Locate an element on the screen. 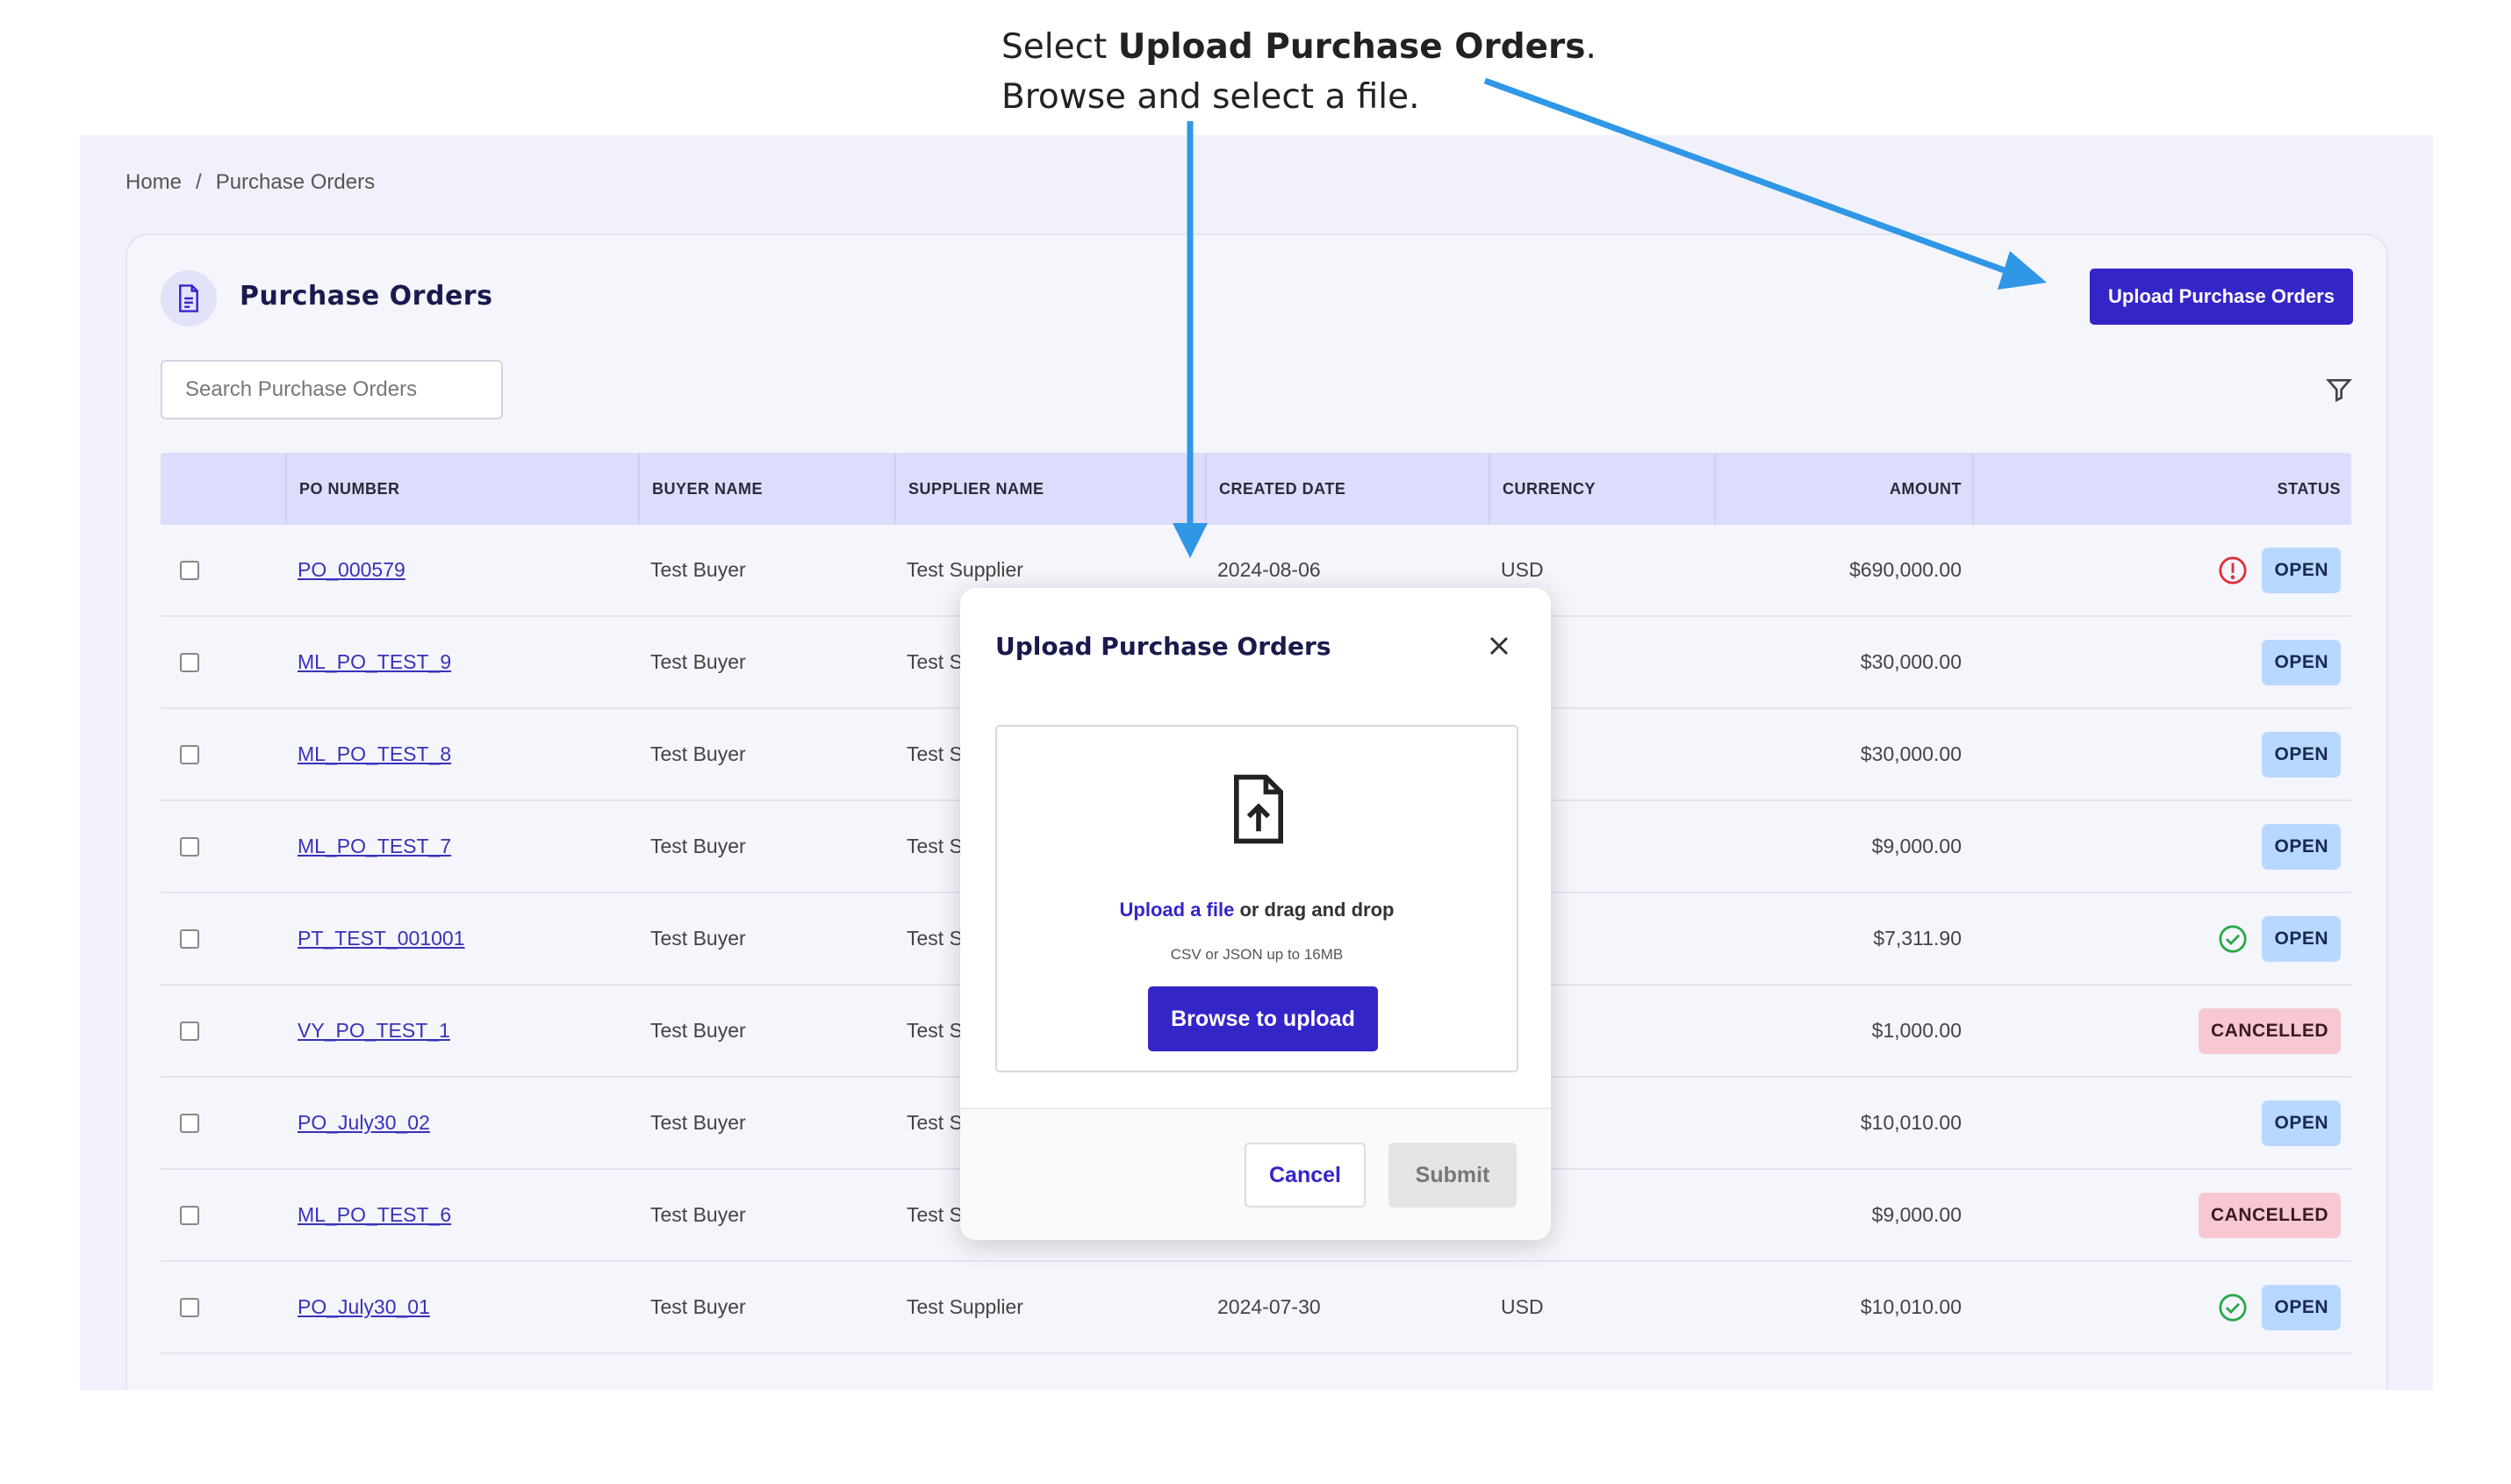  upload-file-link: Upload a file is located at coordinates (1177, 910).